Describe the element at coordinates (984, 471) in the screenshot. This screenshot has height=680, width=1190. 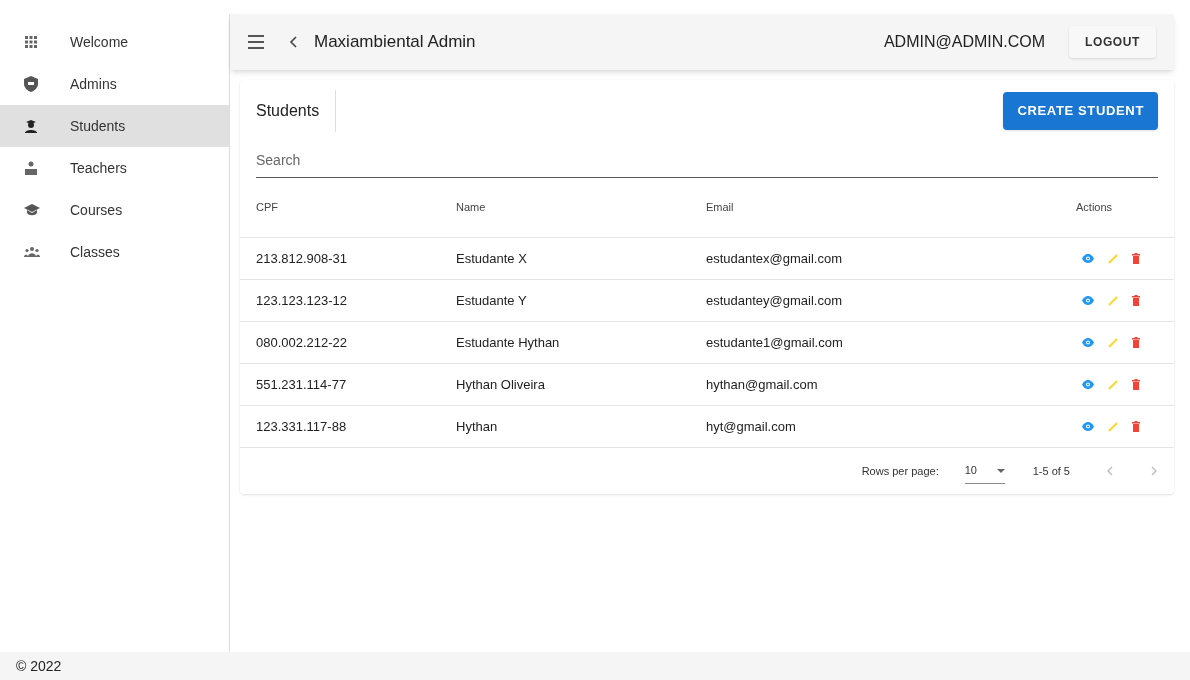
I see `rows-per-page-select: 10` at that location.